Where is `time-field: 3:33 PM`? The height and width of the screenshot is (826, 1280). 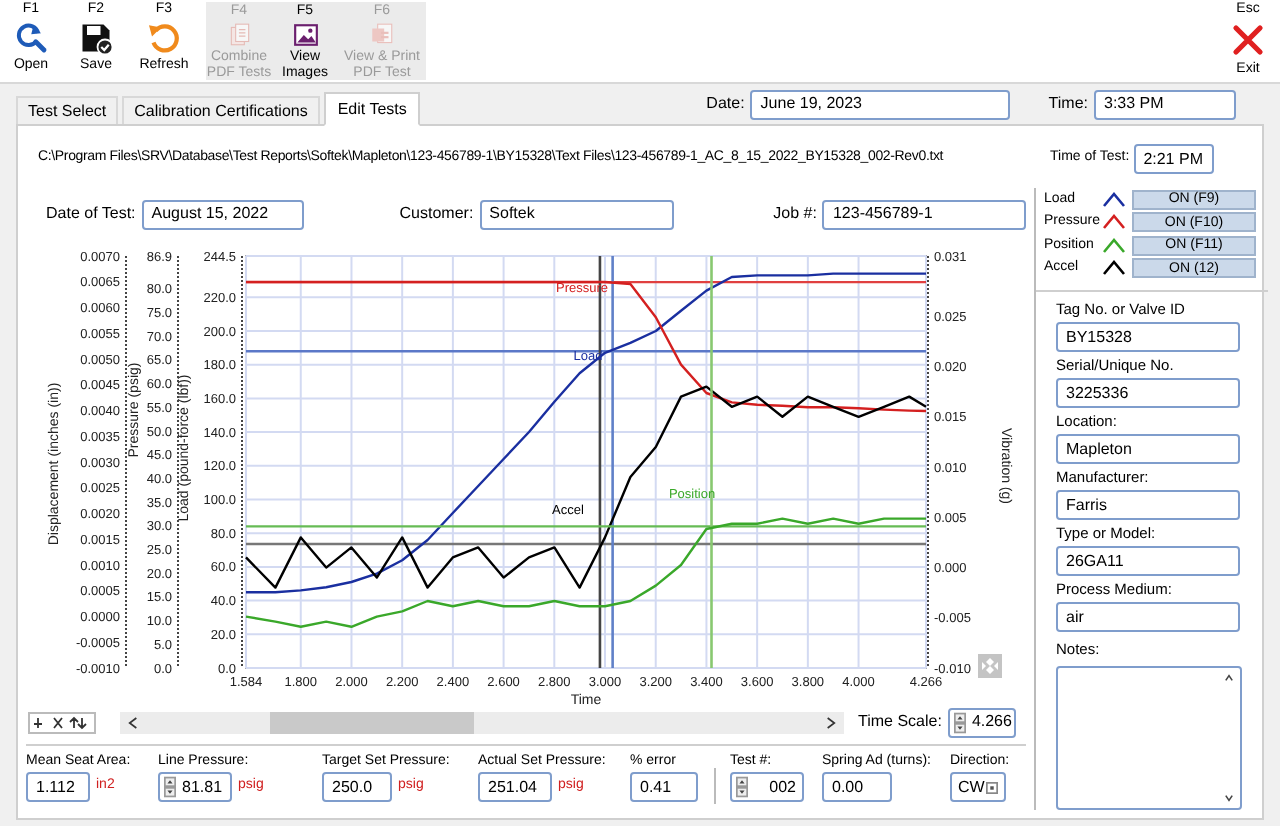 time-field: 3:33 PM is located at coordinates (1165, 104).